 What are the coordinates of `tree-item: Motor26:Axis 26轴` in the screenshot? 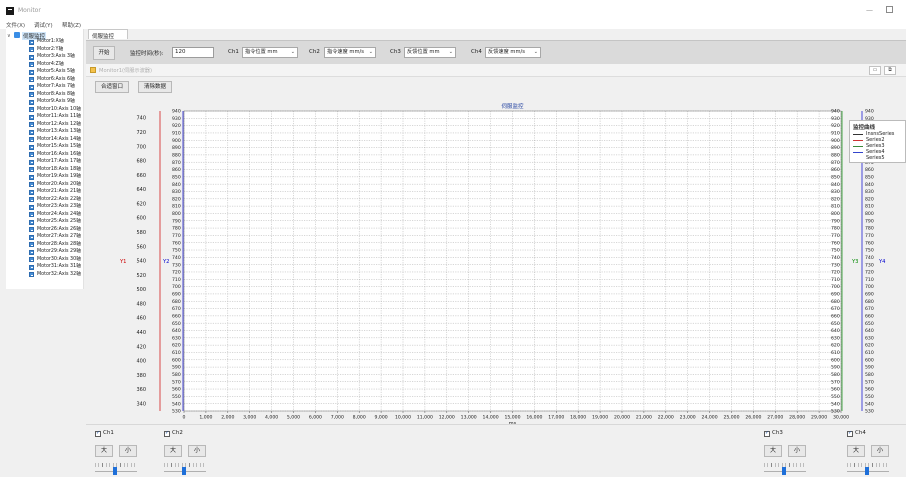 It's located at (57, 230).